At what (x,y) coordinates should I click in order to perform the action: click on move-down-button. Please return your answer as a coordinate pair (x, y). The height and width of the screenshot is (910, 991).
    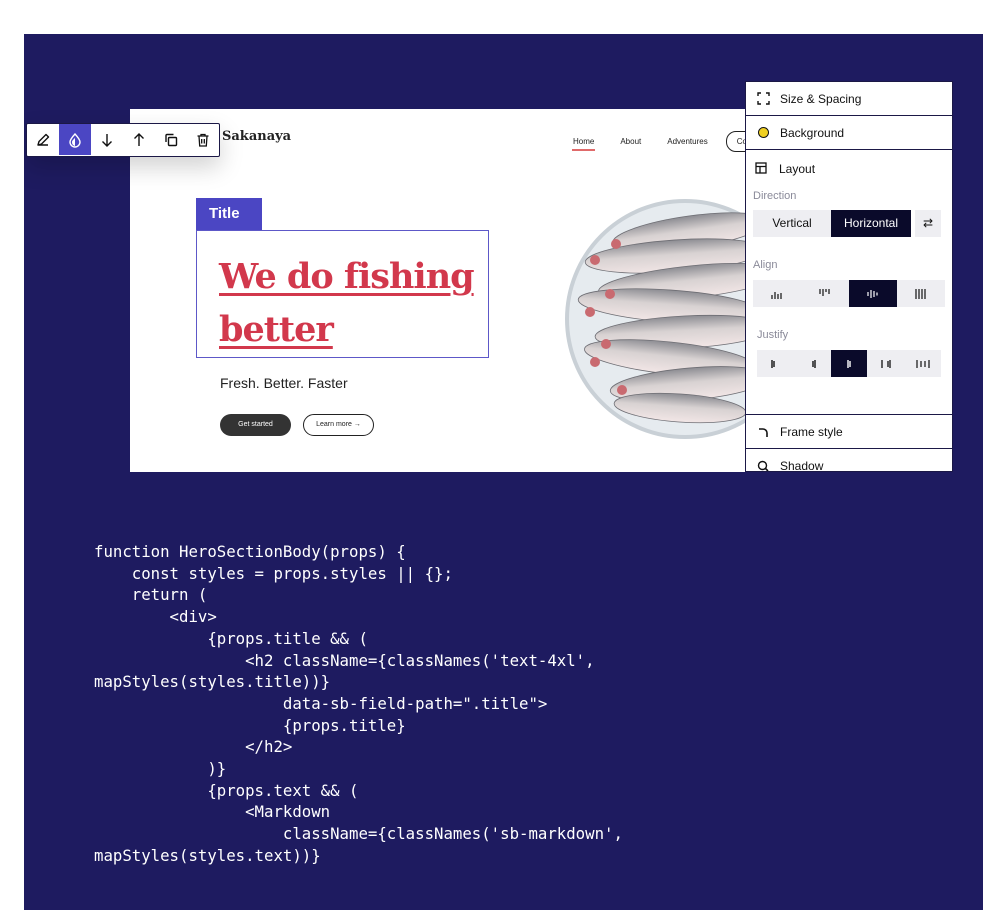
    Looking at the image, I should click on (107, 139).